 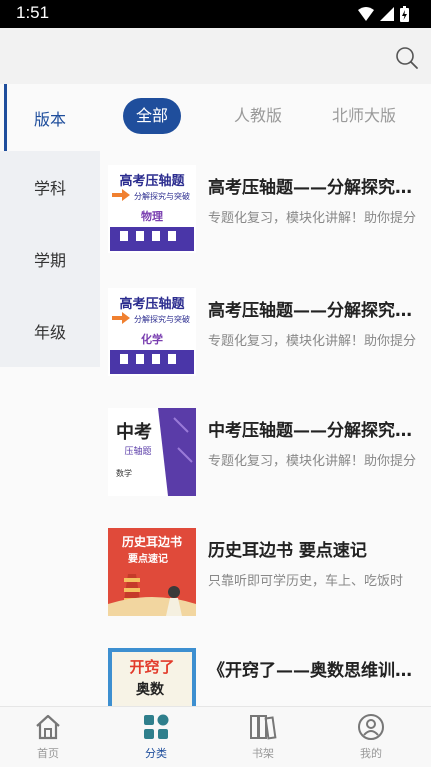 I want to click on book-cover: 历史耳边书 要点速记, so click(x=152, y=572).